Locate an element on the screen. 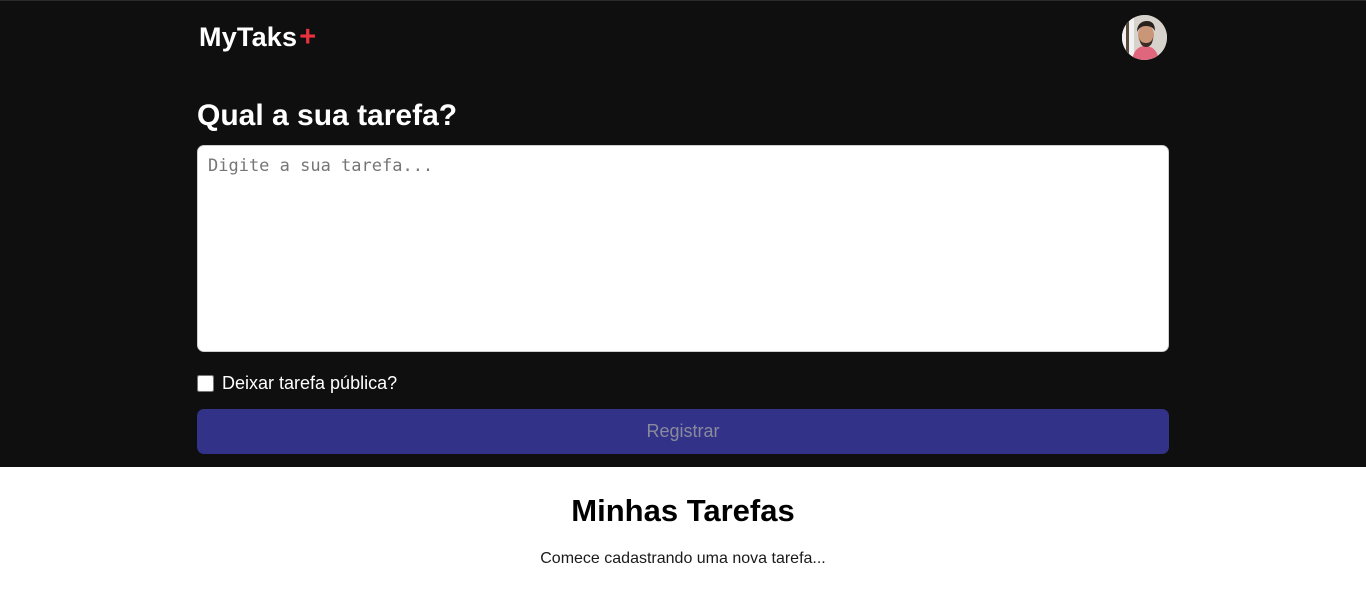 The width and height of the screenshot is (1366, 616). header: MyTaks + is located at coordinates (683, 37).